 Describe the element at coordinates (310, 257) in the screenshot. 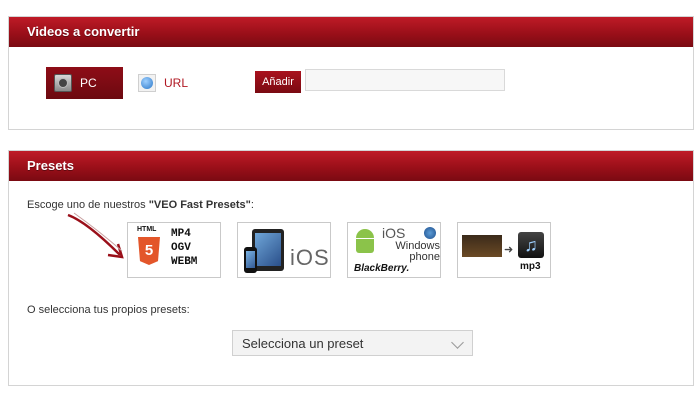

I see `ios-label: iOS` at that location.